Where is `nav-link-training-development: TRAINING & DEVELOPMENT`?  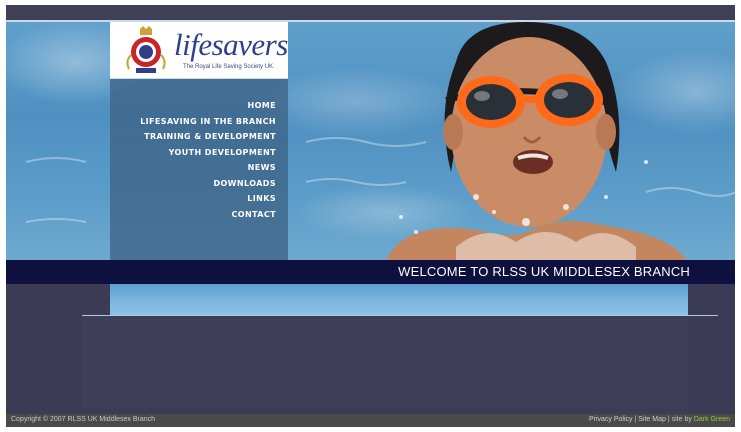 nav-link-training-development: TRAINING & DEVELOPMENT is located at coordinates (210, 136).